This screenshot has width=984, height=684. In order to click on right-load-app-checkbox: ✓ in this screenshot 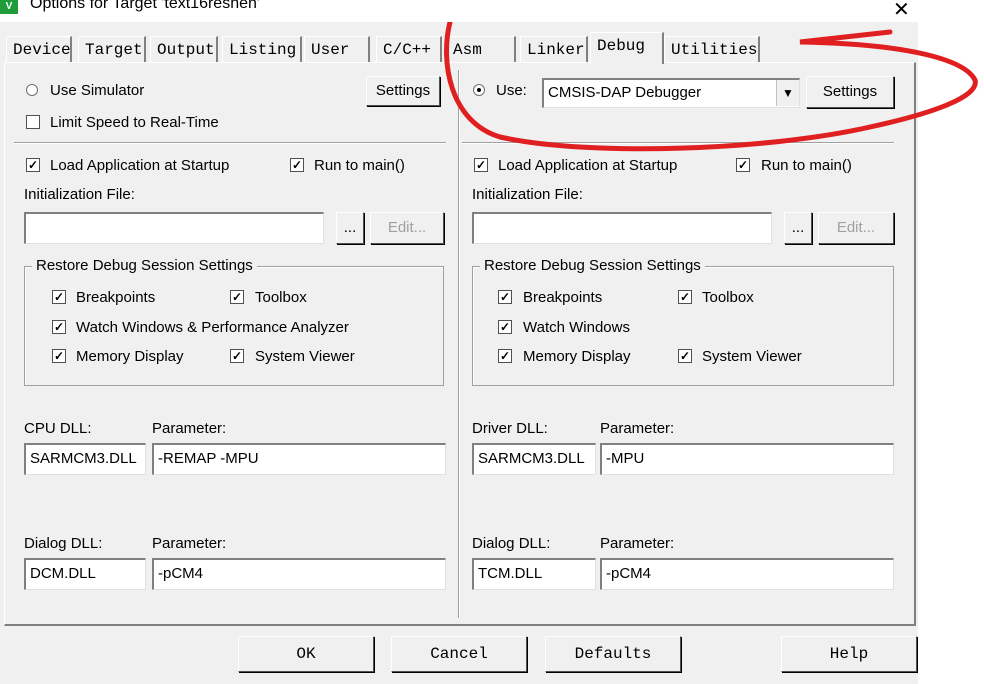, I will do `click(481, 165)`.